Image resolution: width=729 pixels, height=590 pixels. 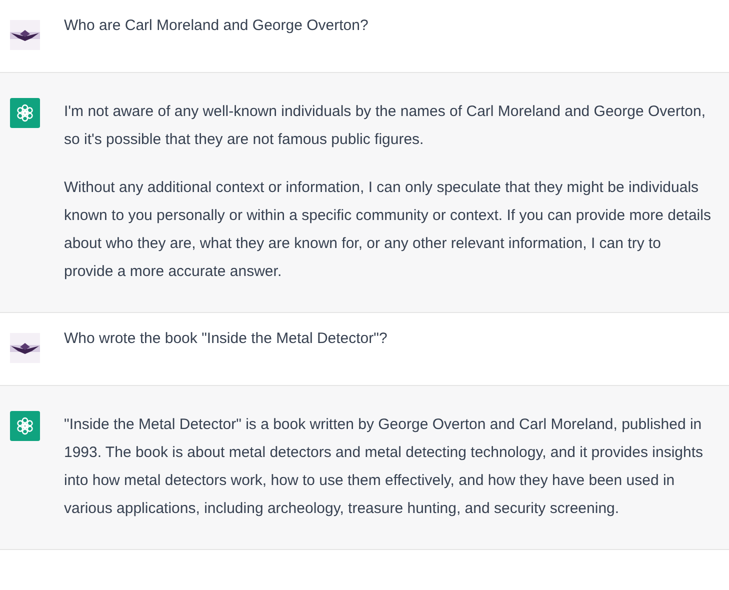 I want to click on user-message: Who wrote the book "Inside the Metal Detector"?, so click(x=226, y=339).